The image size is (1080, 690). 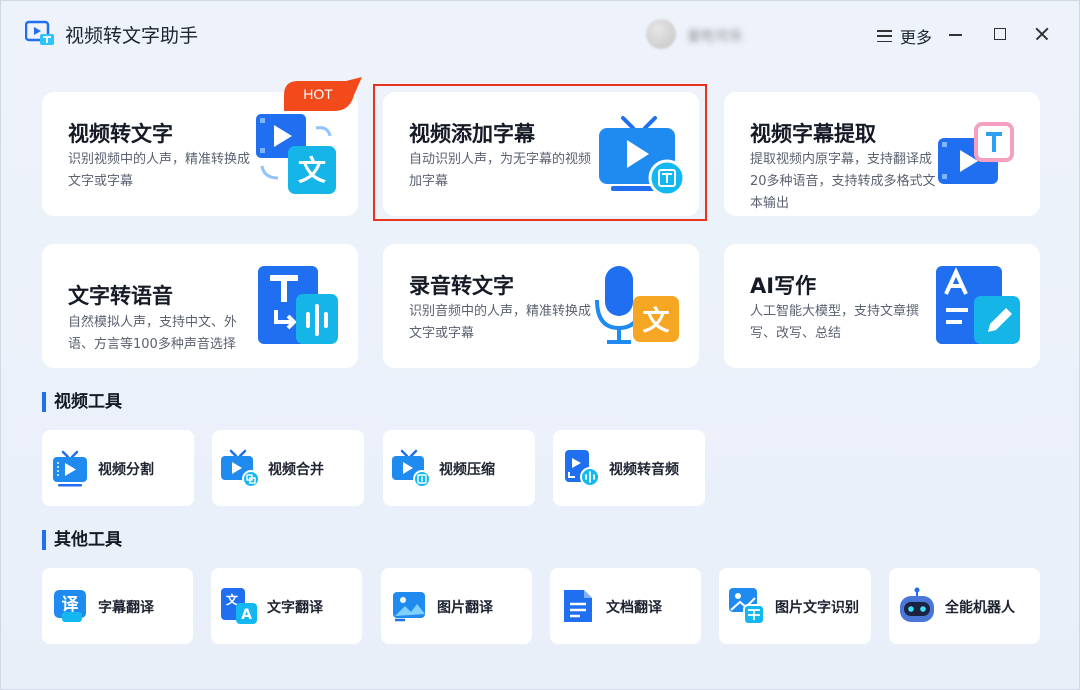 I want to click on video-to-text-icon: 文, so click(x=296, y=154).